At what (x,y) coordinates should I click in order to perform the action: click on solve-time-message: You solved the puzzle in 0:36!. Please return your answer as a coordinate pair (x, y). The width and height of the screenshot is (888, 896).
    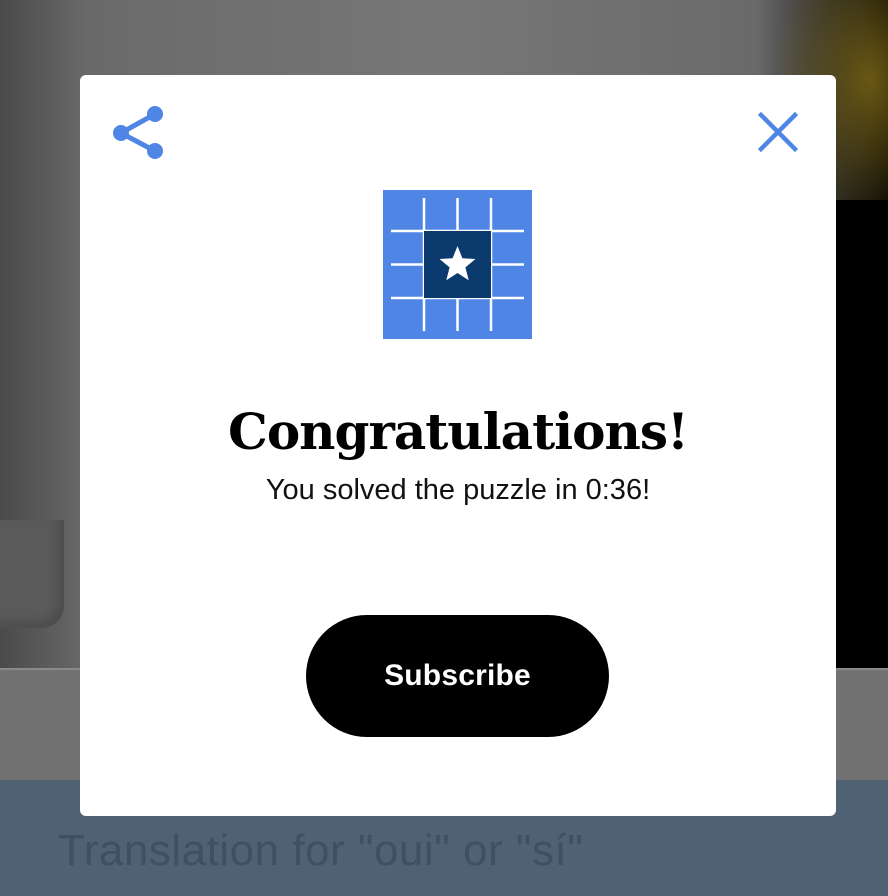
    Looking at the image, I should click on (458, 490).